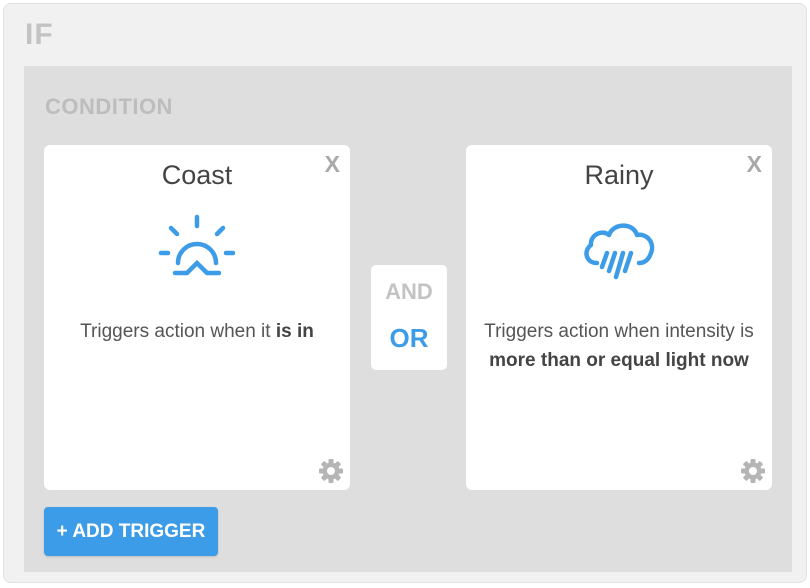 The height and width of the screenshot is (588, 810). Describe the element at coordinates (409, 292) in the screenshot. I see `logic-and-option: AND` at that location.